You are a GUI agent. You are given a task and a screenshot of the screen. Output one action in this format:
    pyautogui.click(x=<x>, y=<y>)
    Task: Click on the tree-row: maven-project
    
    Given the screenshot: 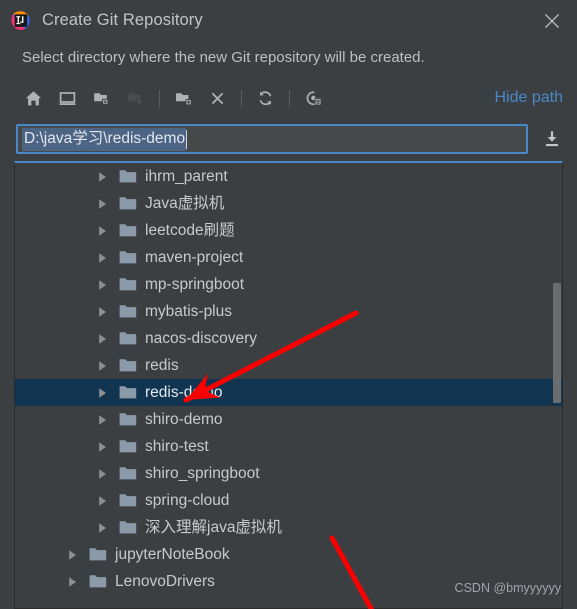 What is the action you would take?
    pyautogui.click(x=288, y=257)
    